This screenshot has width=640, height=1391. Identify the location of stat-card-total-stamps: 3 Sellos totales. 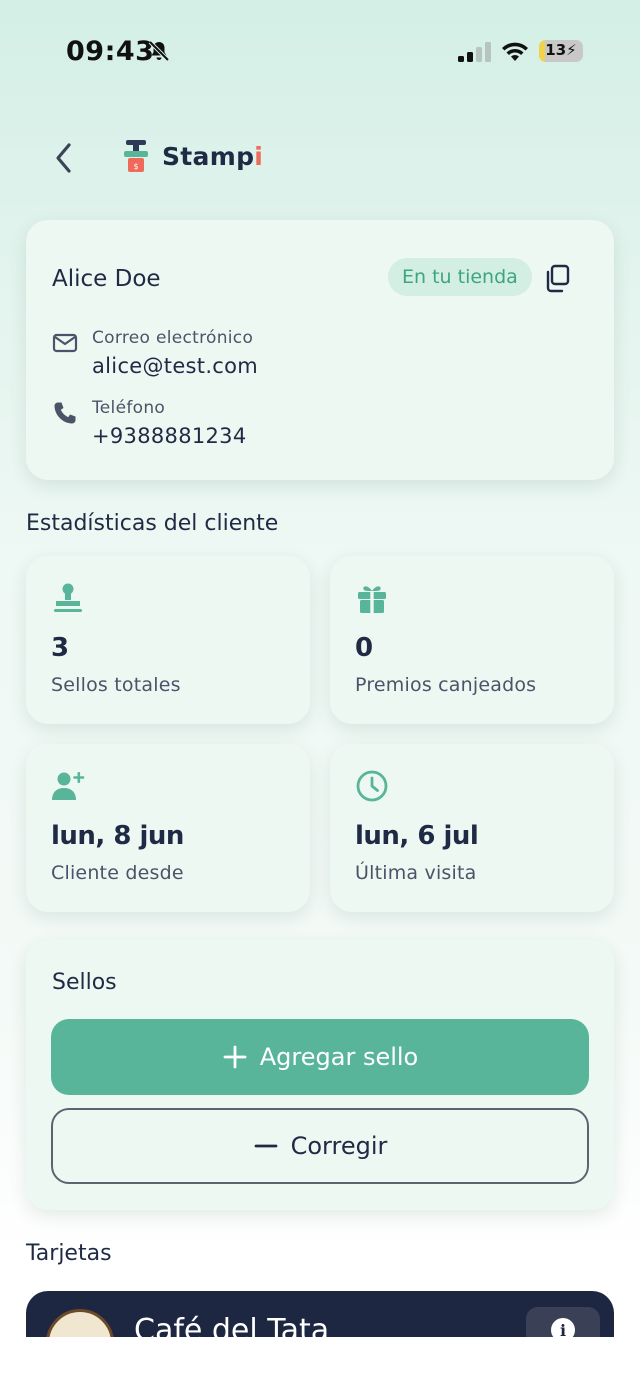
(168, 640).